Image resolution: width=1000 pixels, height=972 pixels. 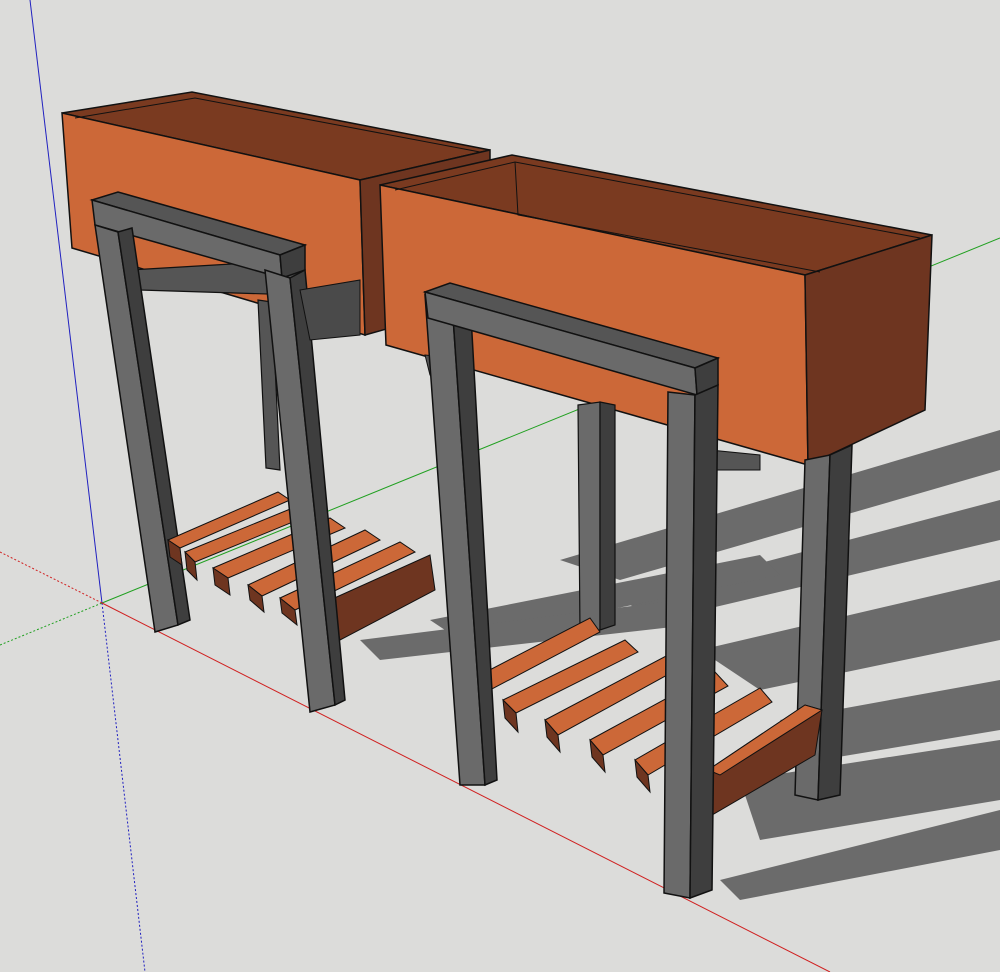 I want to click on stand-1-side-rail, so click(x=330, y=310).